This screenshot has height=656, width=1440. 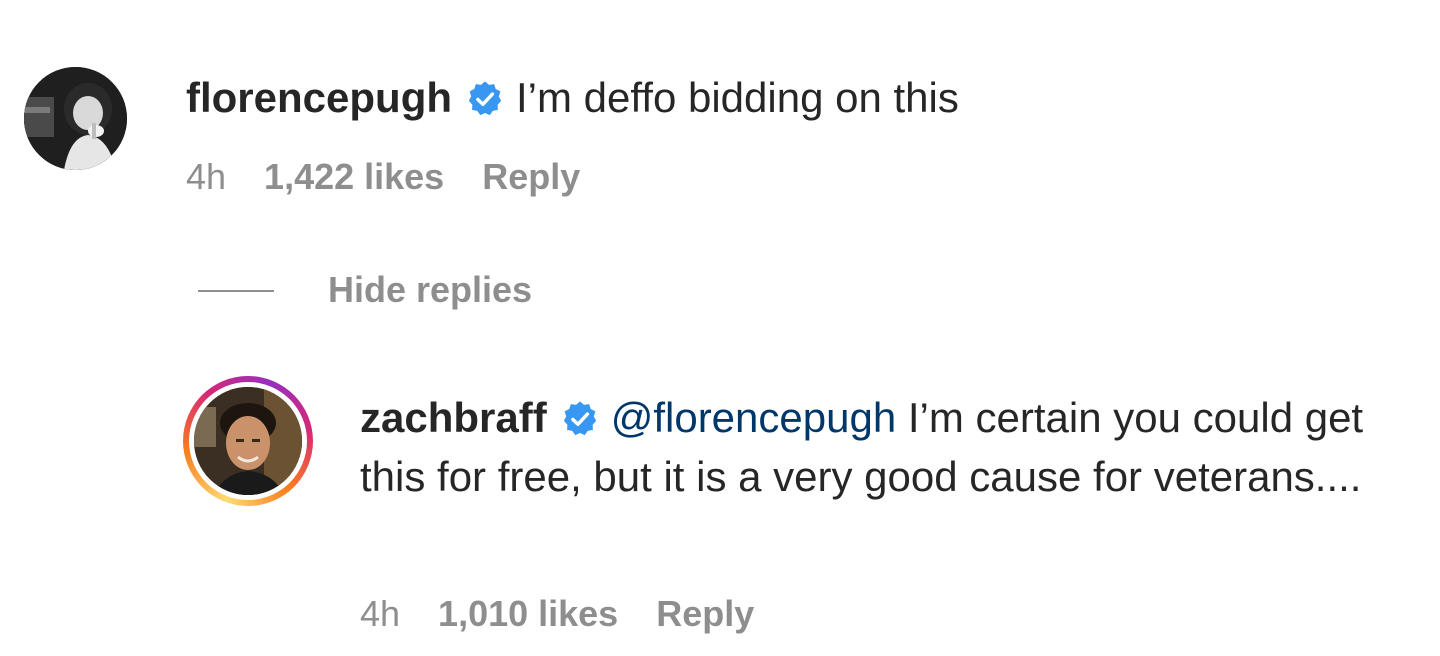 I want to click on avatar-border, so click(x=248, y=441).